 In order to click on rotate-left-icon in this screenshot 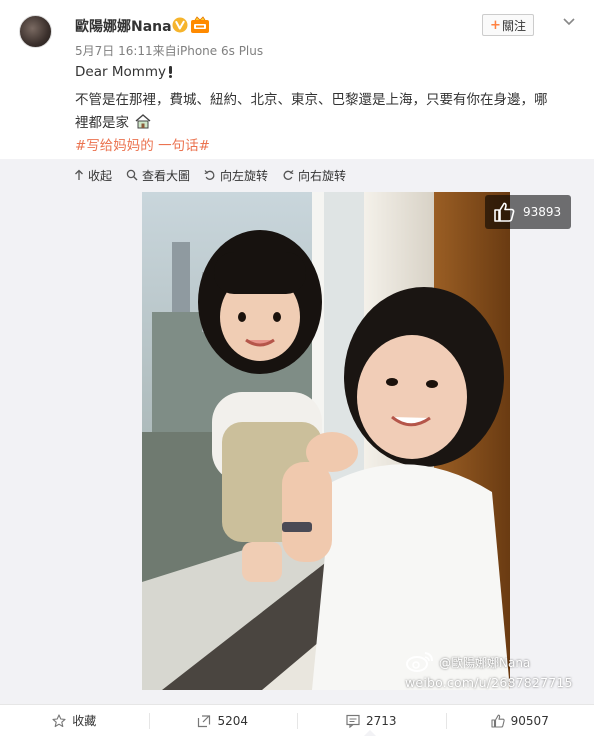, I will do `click(209, 175)`.